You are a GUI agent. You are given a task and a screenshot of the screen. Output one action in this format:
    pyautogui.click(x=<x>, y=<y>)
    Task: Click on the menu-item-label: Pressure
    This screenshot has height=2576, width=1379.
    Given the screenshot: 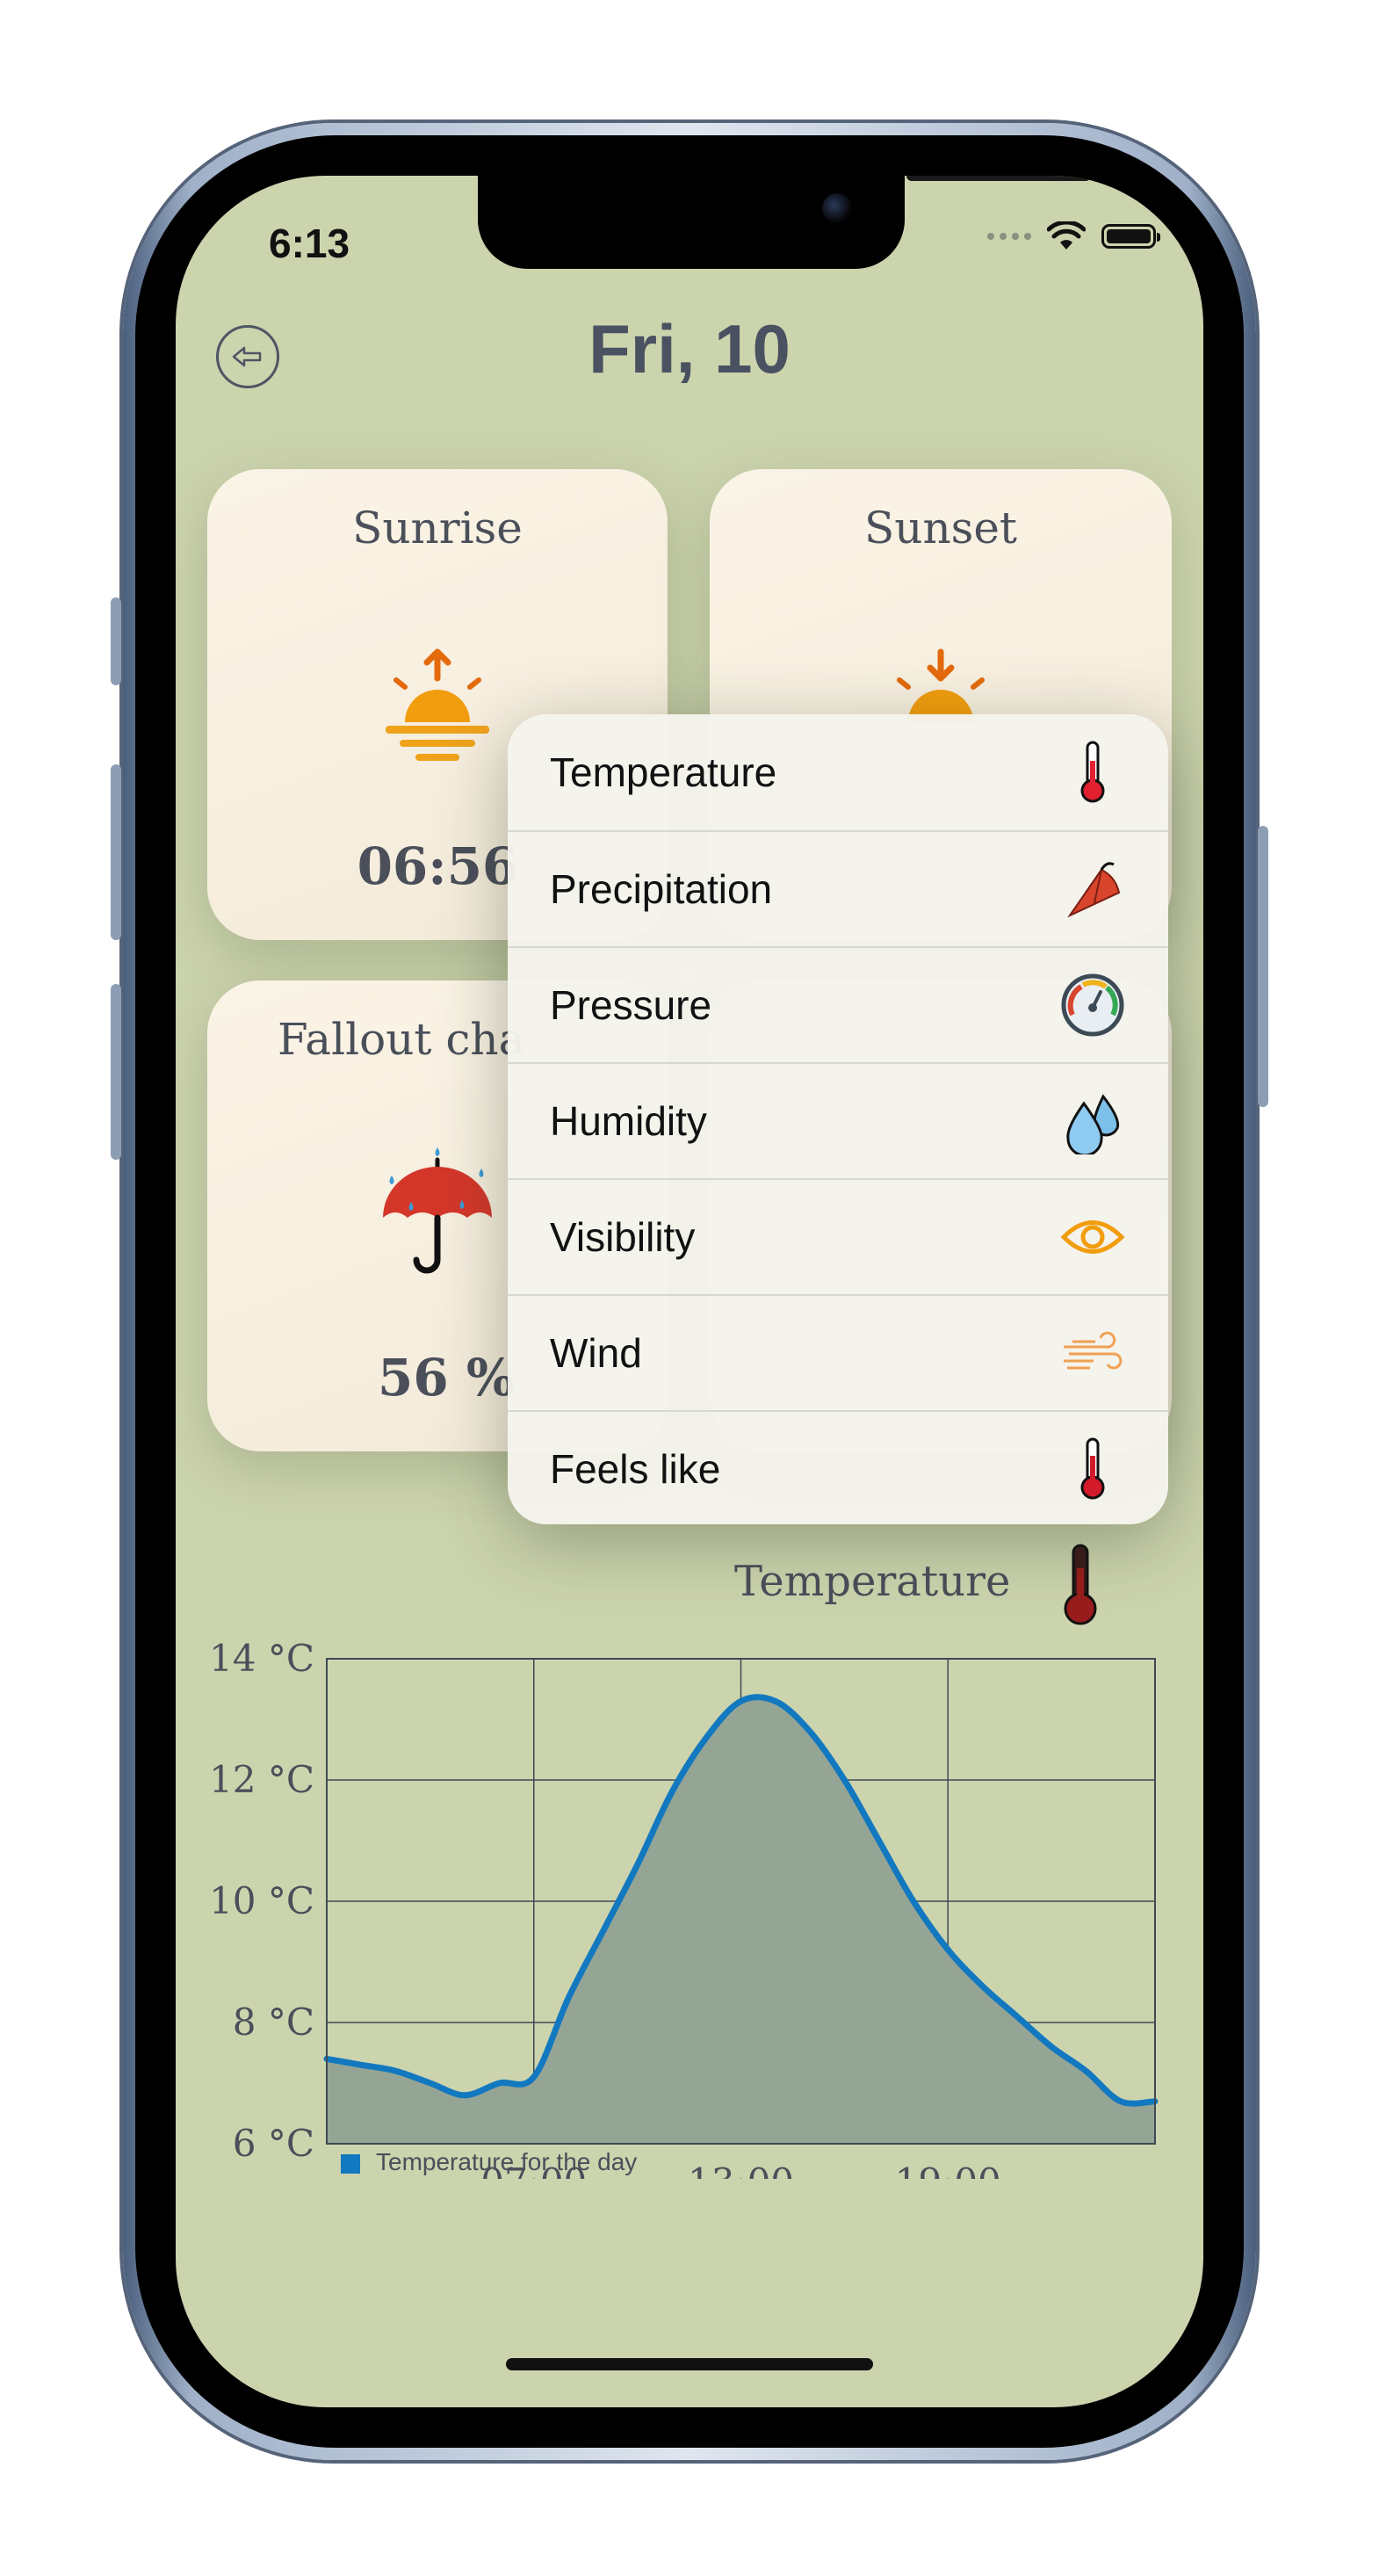 What is the action you would take?
    pyautogui.click(x=631, y=1005)
    